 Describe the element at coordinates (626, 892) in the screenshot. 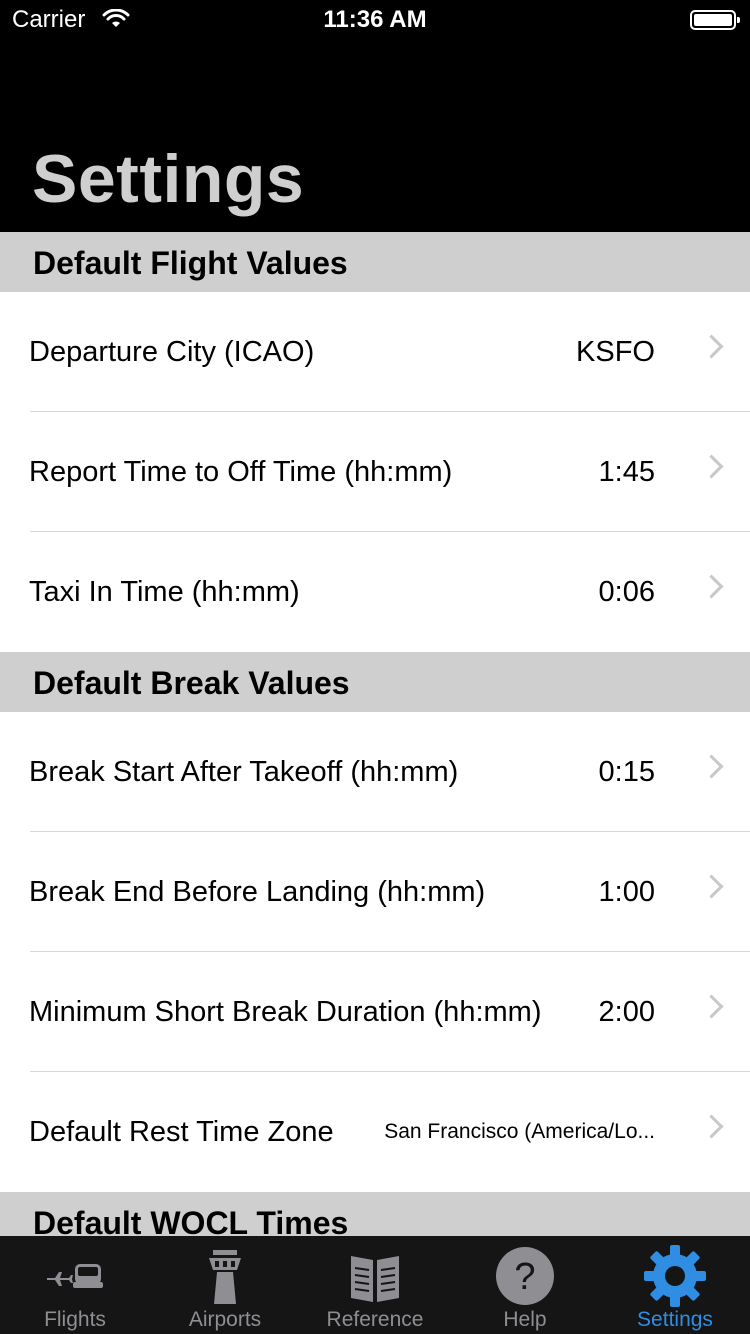

I see `row-value: 1:00` at that location.